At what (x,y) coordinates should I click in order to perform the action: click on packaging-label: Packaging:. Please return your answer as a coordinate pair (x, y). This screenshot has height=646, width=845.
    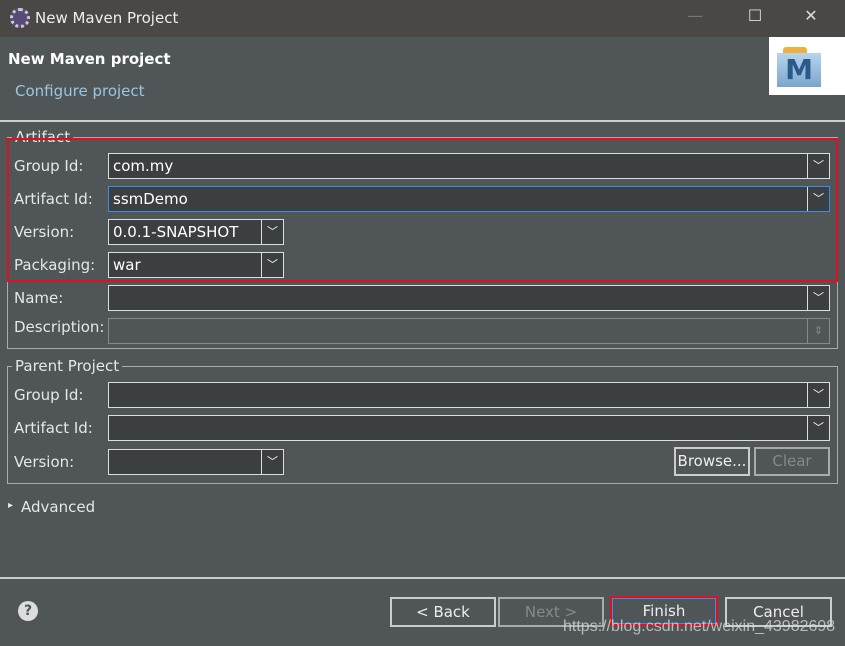
    Looking at the image, I should click on (55, 265).